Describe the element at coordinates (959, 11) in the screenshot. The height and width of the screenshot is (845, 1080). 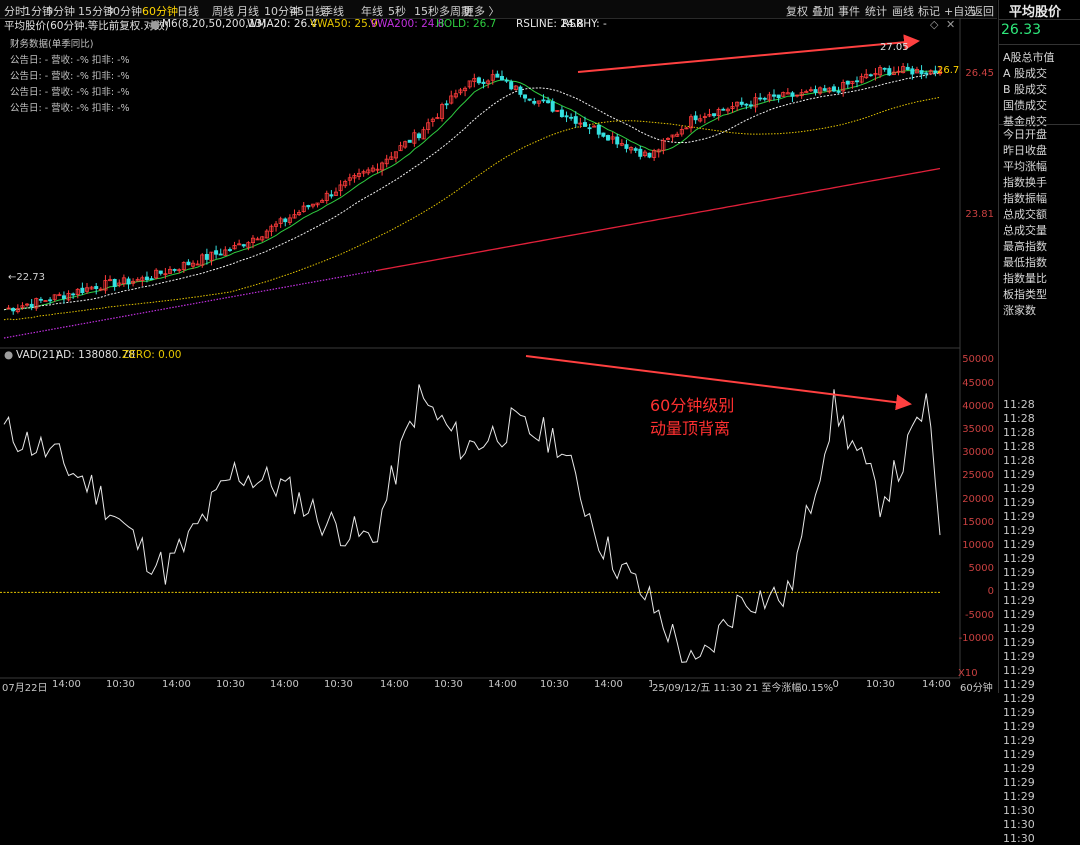
I see `toolbar-action-button: +自选` at that location.